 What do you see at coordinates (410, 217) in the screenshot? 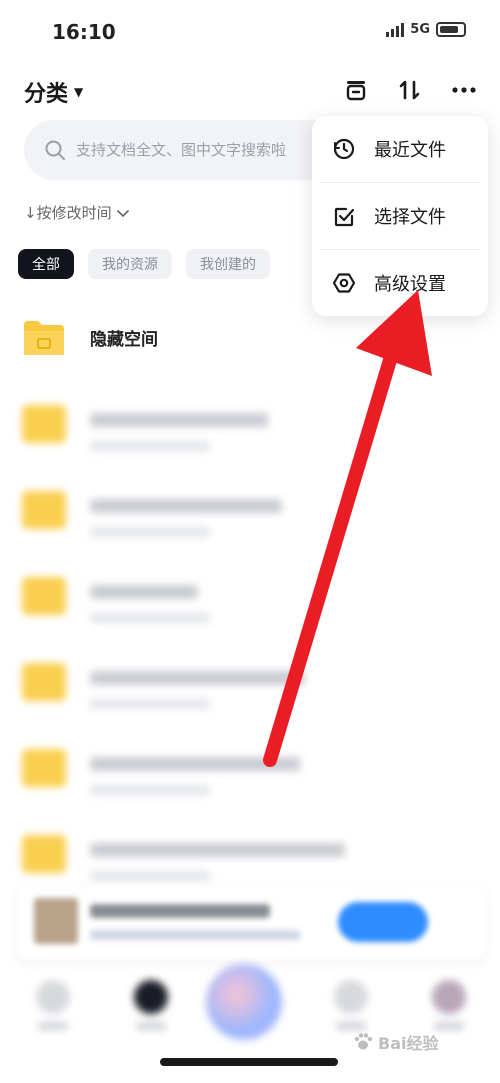
I see `menu-item-label: 选择文件` at bounding box center [410, 217].